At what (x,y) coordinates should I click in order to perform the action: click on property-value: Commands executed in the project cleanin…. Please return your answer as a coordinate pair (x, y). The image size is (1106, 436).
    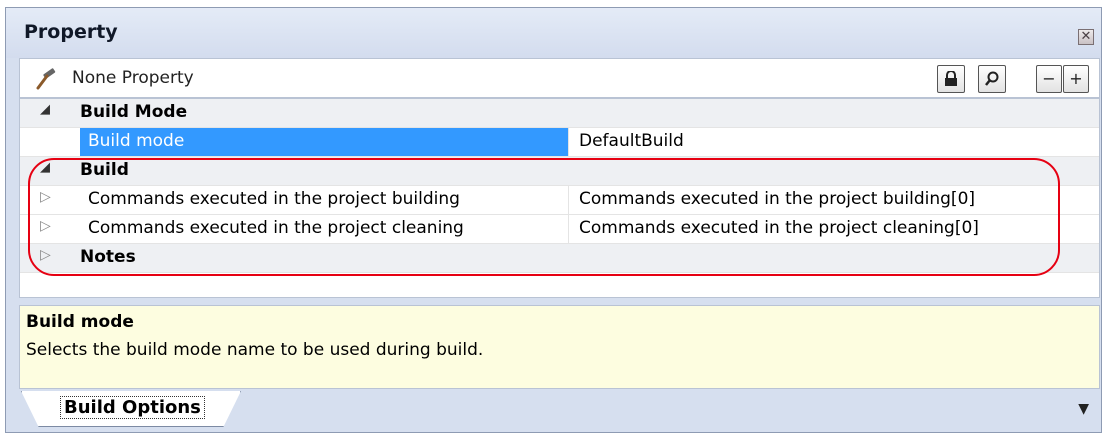
    Looking at the image, I should click on (828, 229).